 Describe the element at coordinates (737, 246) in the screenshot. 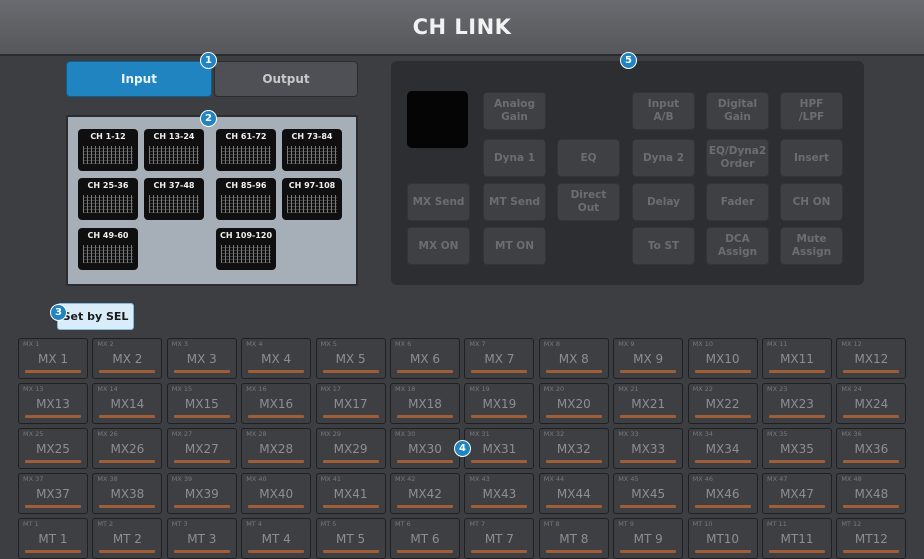

I see `link-param-button: DCA Assign` at that location.